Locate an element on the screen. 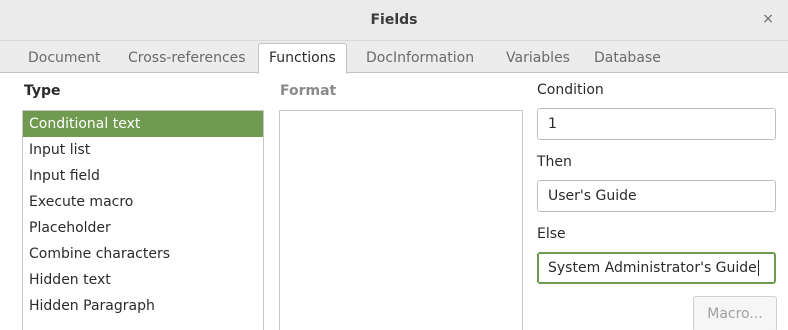  type-header: Type is located at coordinates (42, 91).